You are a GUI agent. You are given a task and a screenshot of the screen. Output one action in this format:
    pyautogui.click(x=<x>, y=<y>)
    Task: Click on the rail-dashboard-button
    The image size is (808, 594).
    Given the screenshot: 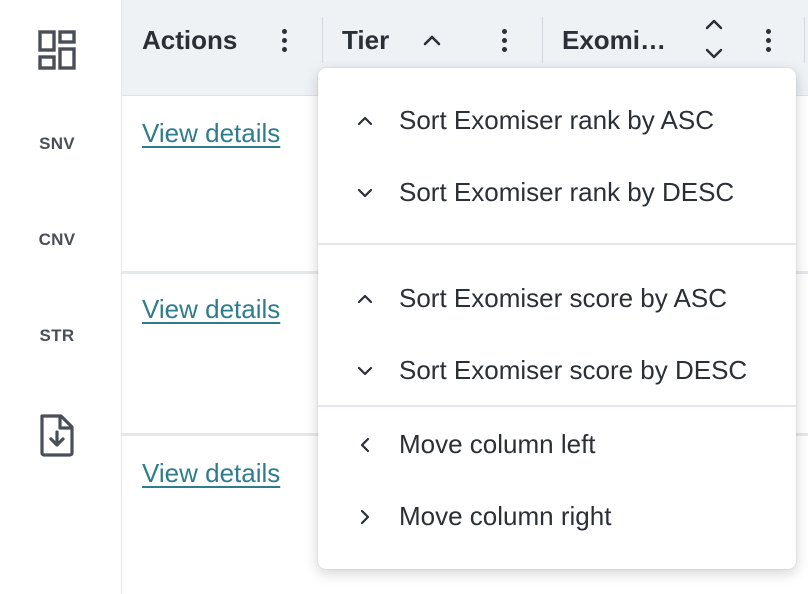 What is the action you would take?
    pyautogui.click(x=57, y=50)
    